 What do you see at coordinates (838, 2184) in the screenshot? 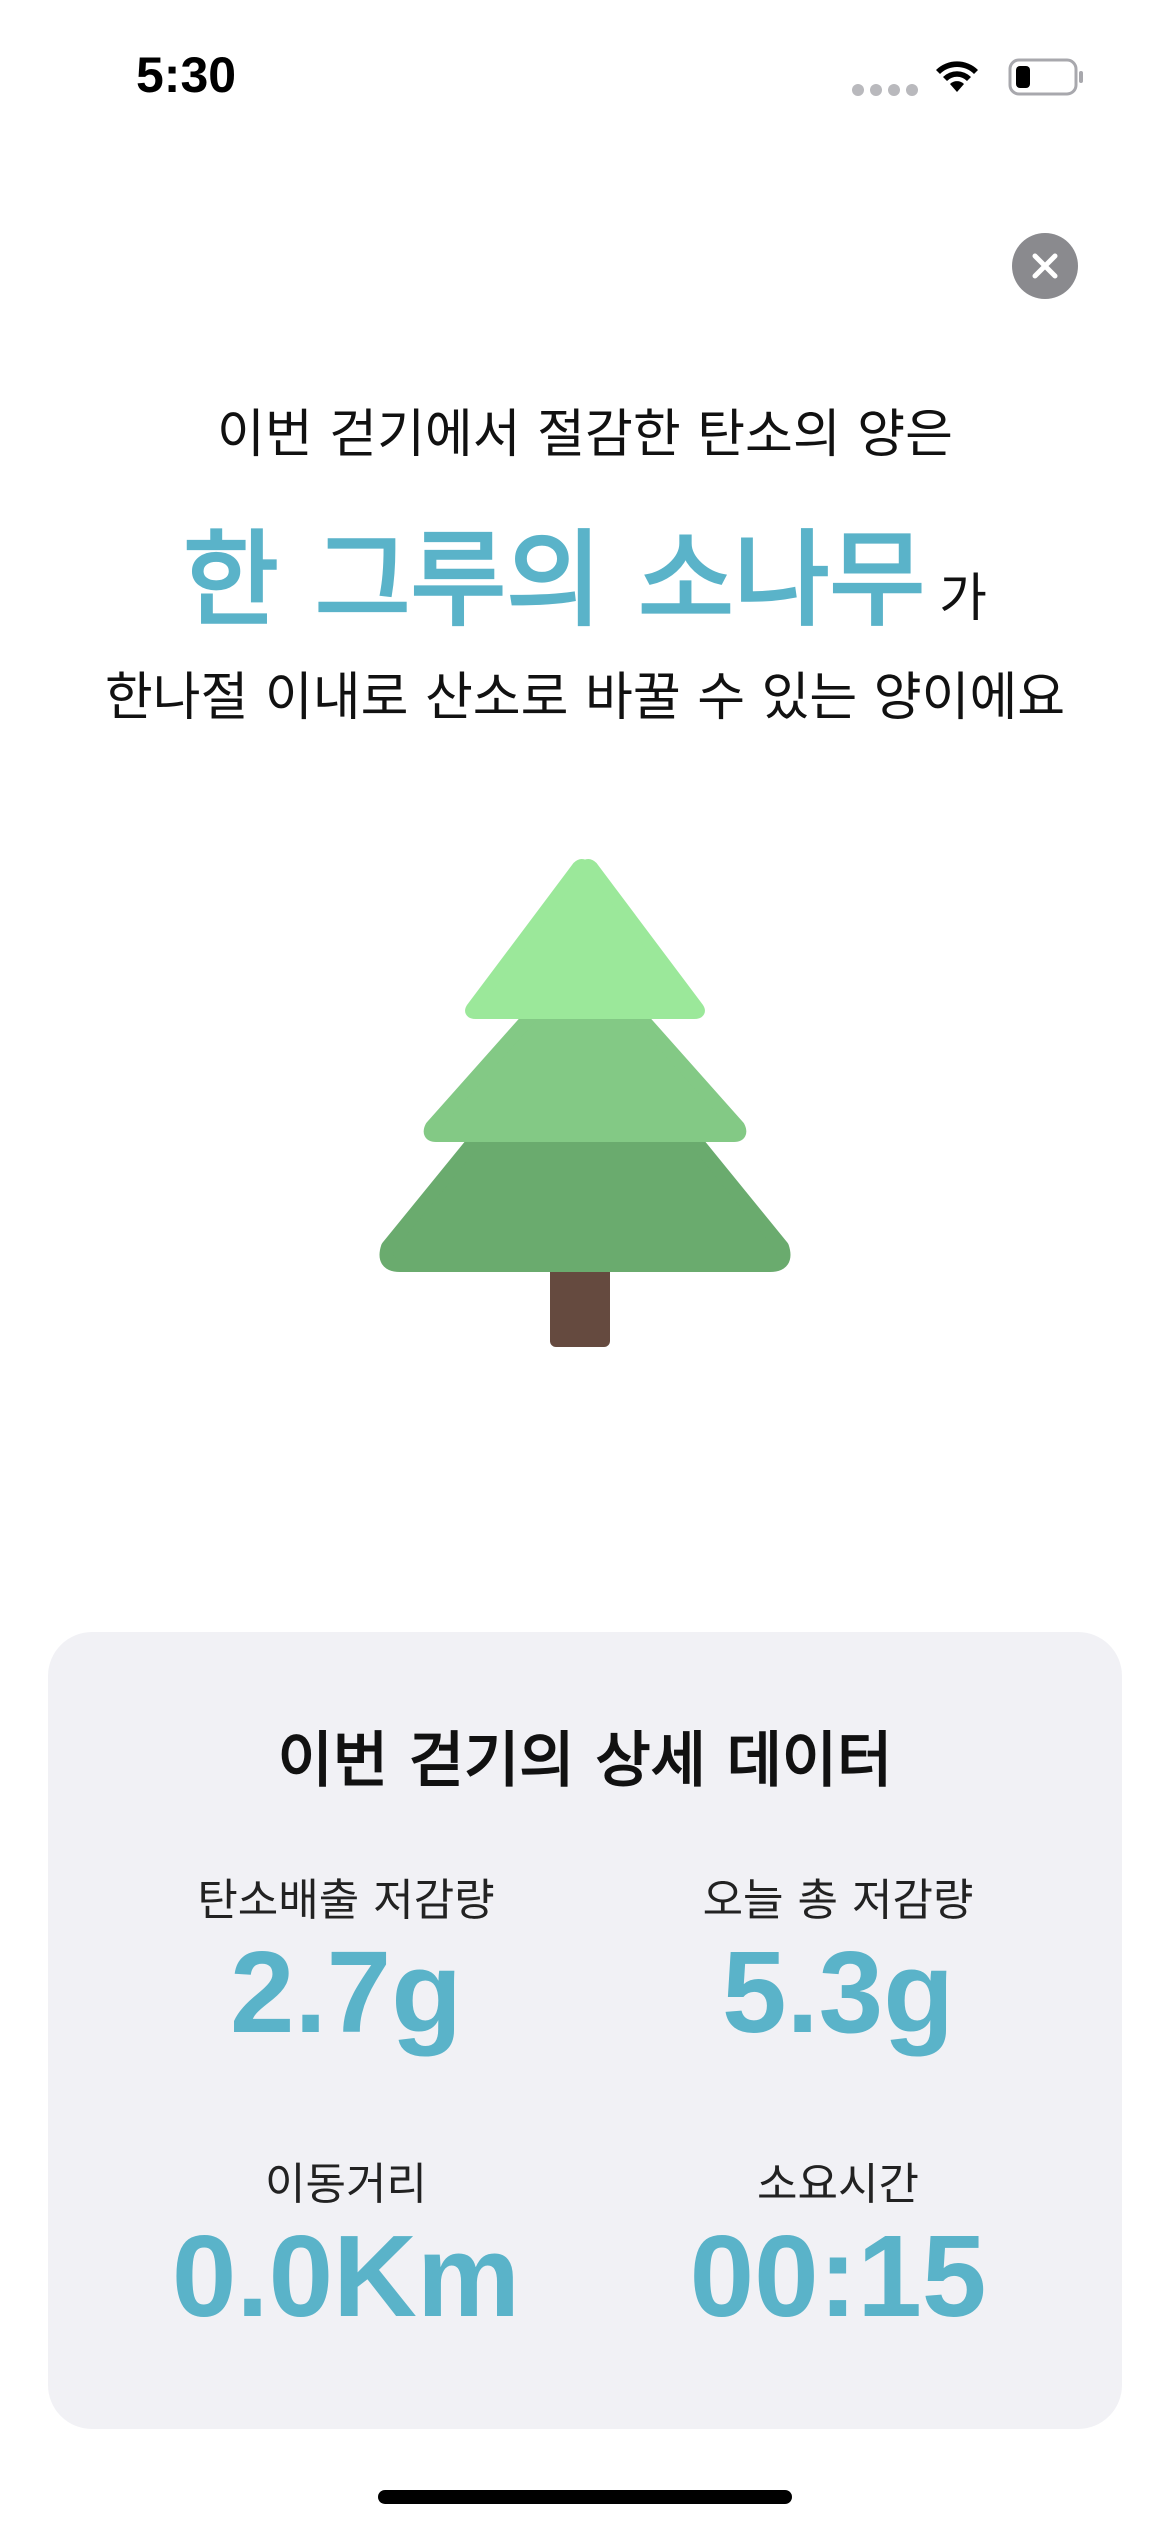
I see `stat-label: 소요시간` at bounding box center [838, 2184].